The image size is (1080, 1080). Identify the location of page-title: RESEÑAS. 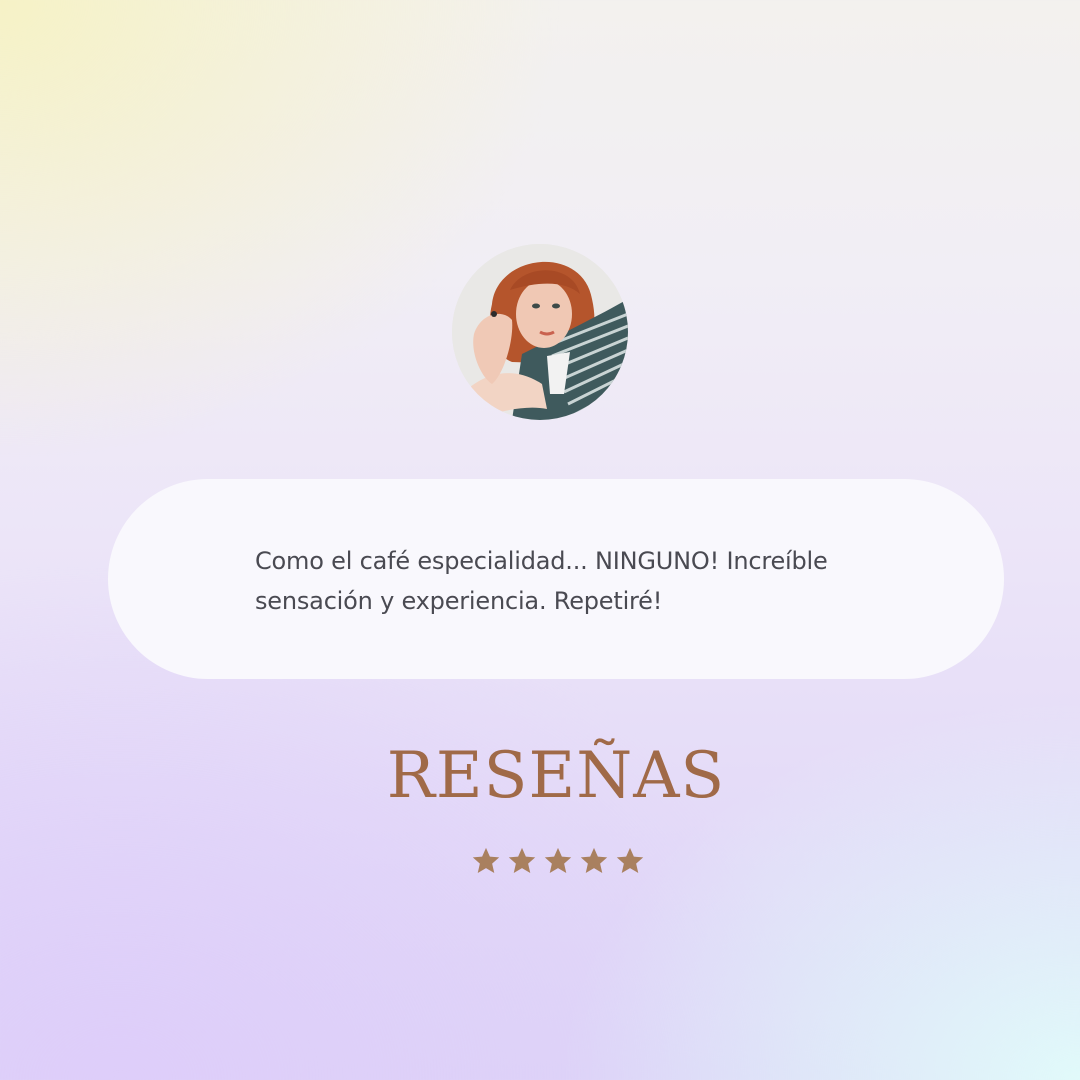
(556, 776).